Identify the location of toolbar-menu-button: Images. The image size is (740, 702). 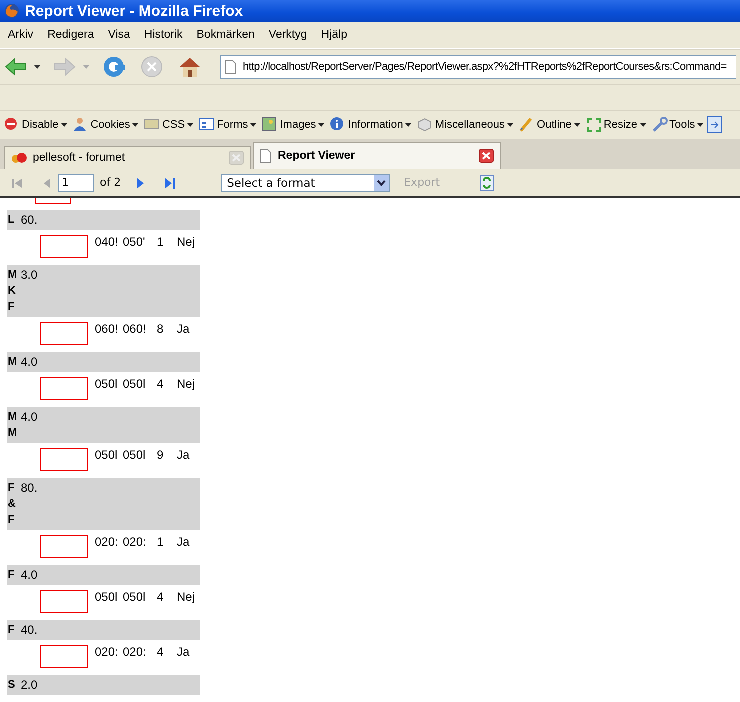
(294, 124).